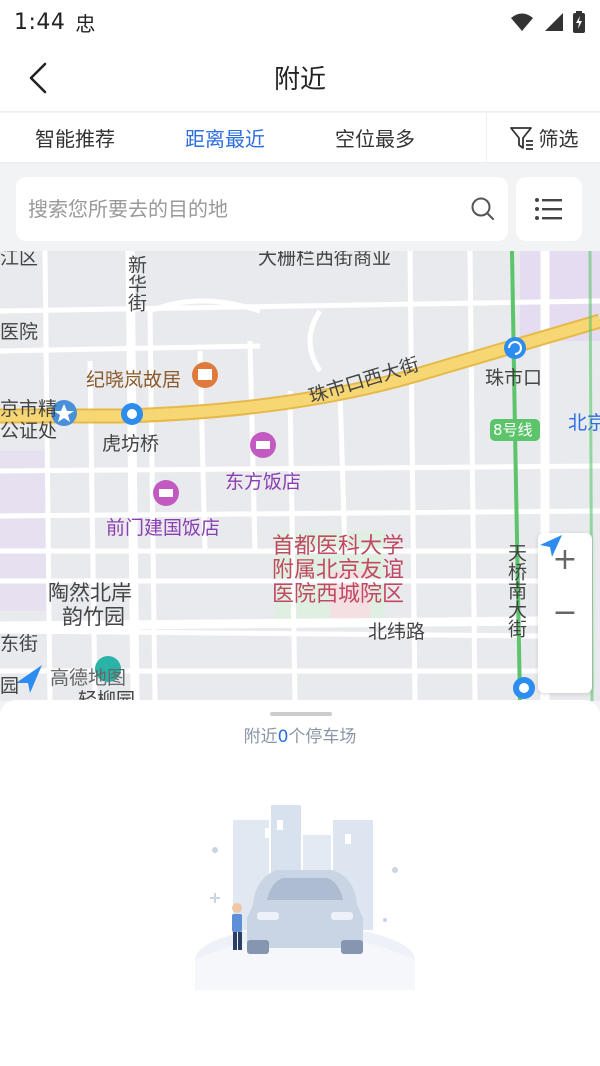 The width and height of the screenshot is (600, 1066). What do you see at coordinates (325, 260) in the screenshot?
I see `map-label-dashilar: 大栅栏西街商业` at bounding box center [325, 260].